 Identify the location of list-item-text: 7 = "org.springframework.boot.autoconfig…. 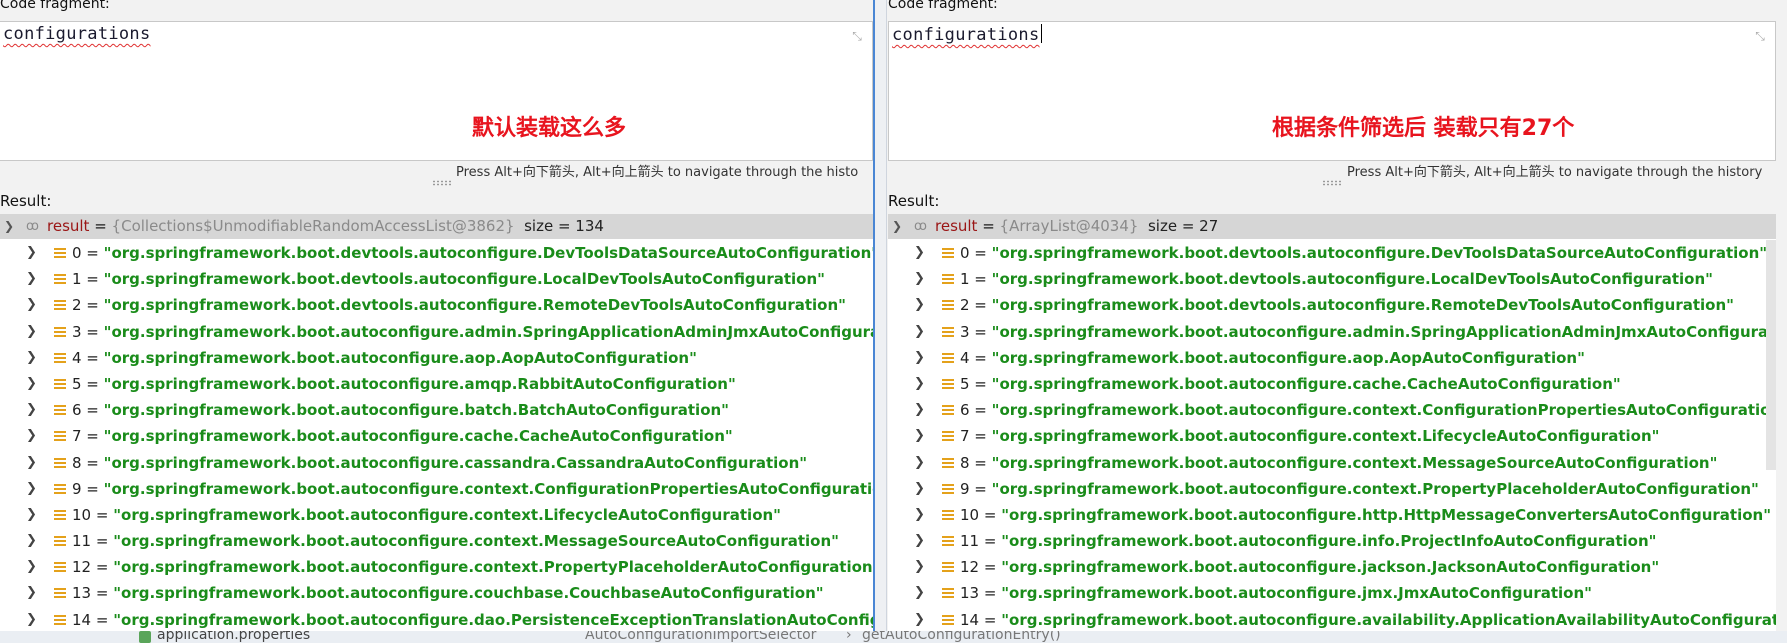
(402, 436).